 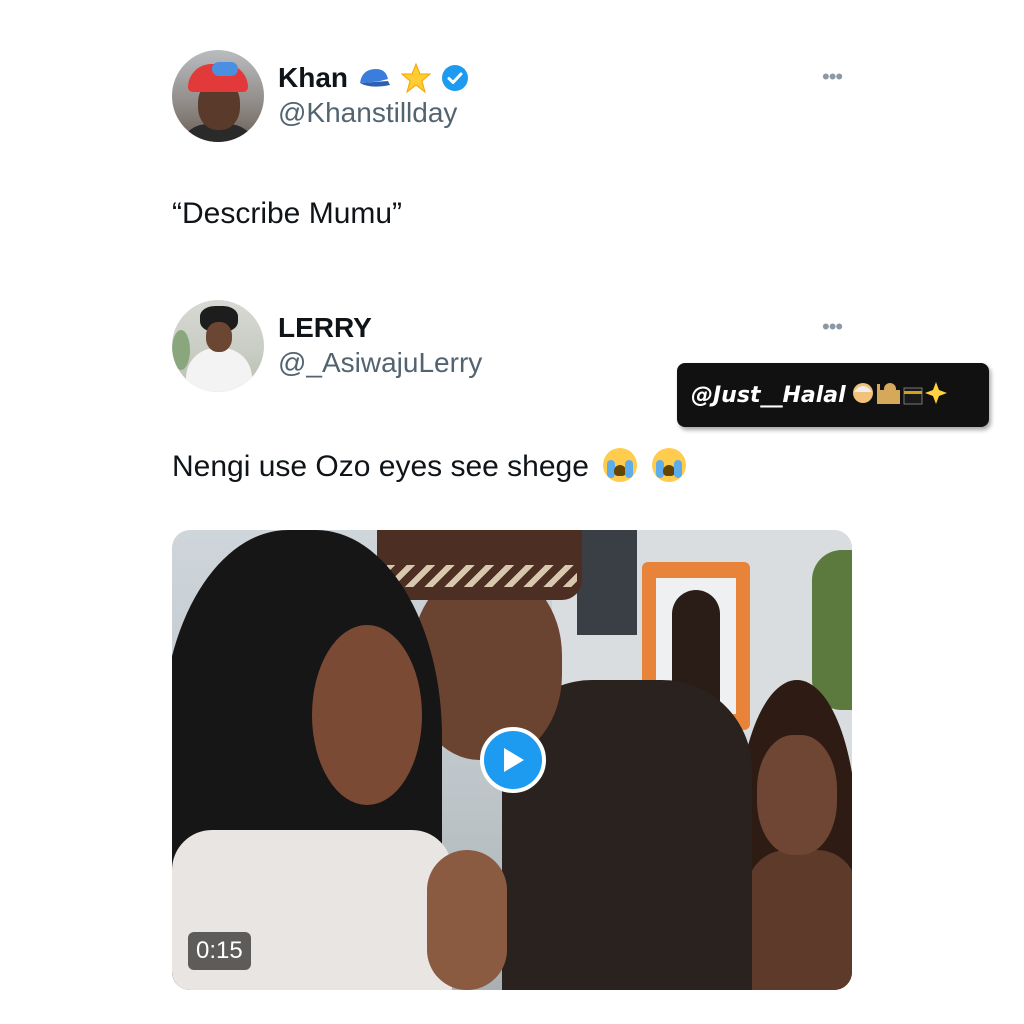 I want to click on mosque-icon, so click(x=888, y=393).